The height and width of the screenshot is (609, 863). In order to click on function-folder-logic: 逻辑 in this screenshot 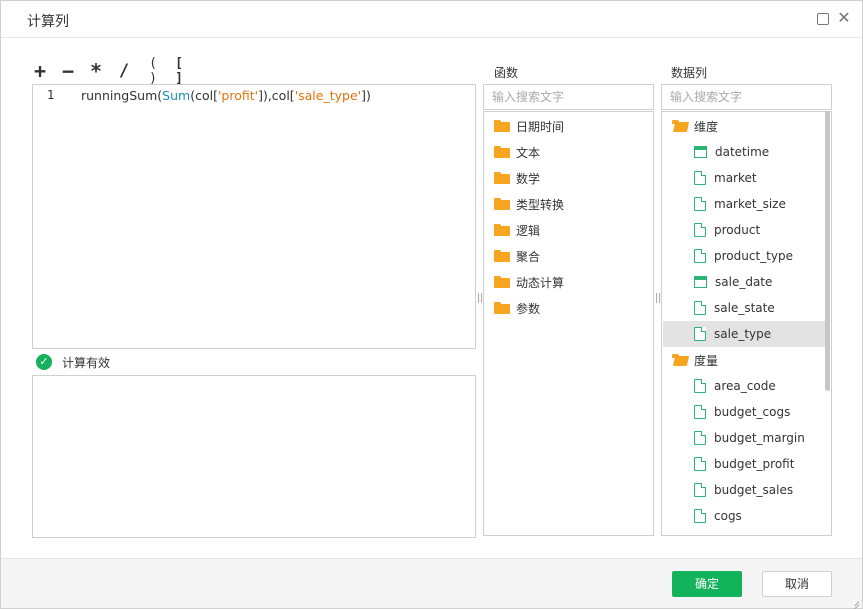, I will do `click(517, 230)`.